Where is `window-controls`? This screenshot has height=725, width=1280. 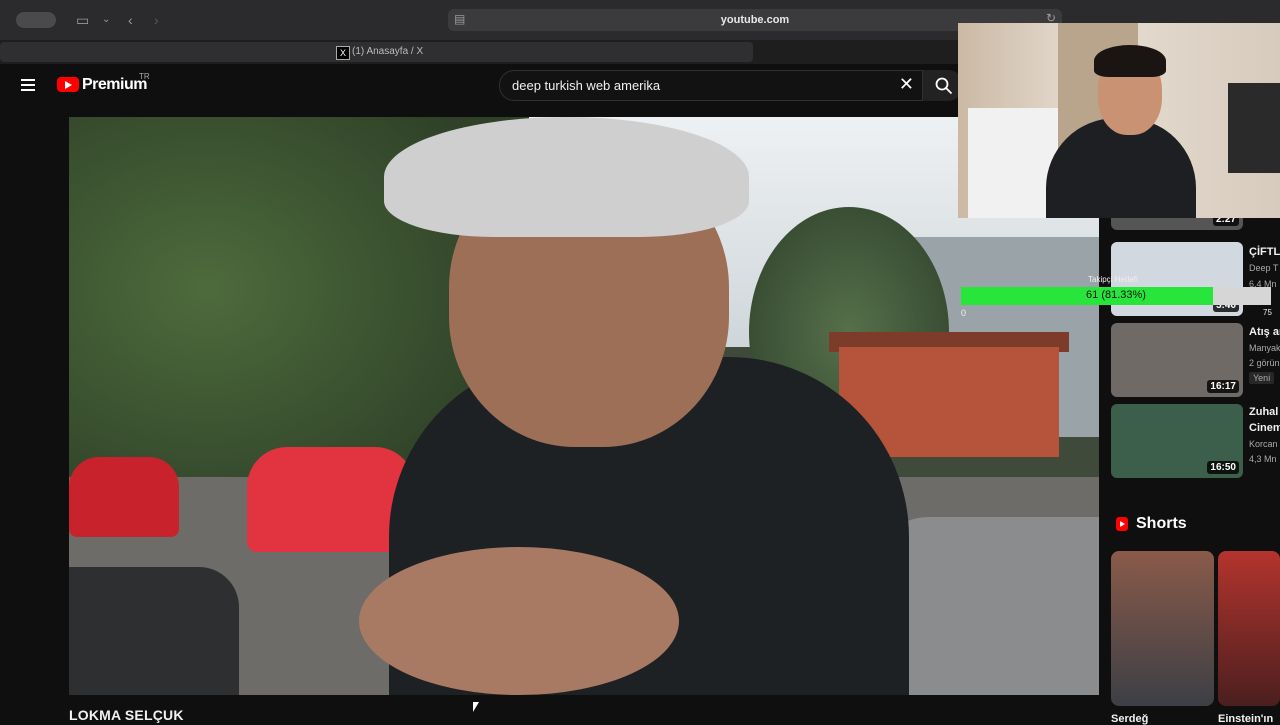 window-controls is located at coordinates (36, 20).